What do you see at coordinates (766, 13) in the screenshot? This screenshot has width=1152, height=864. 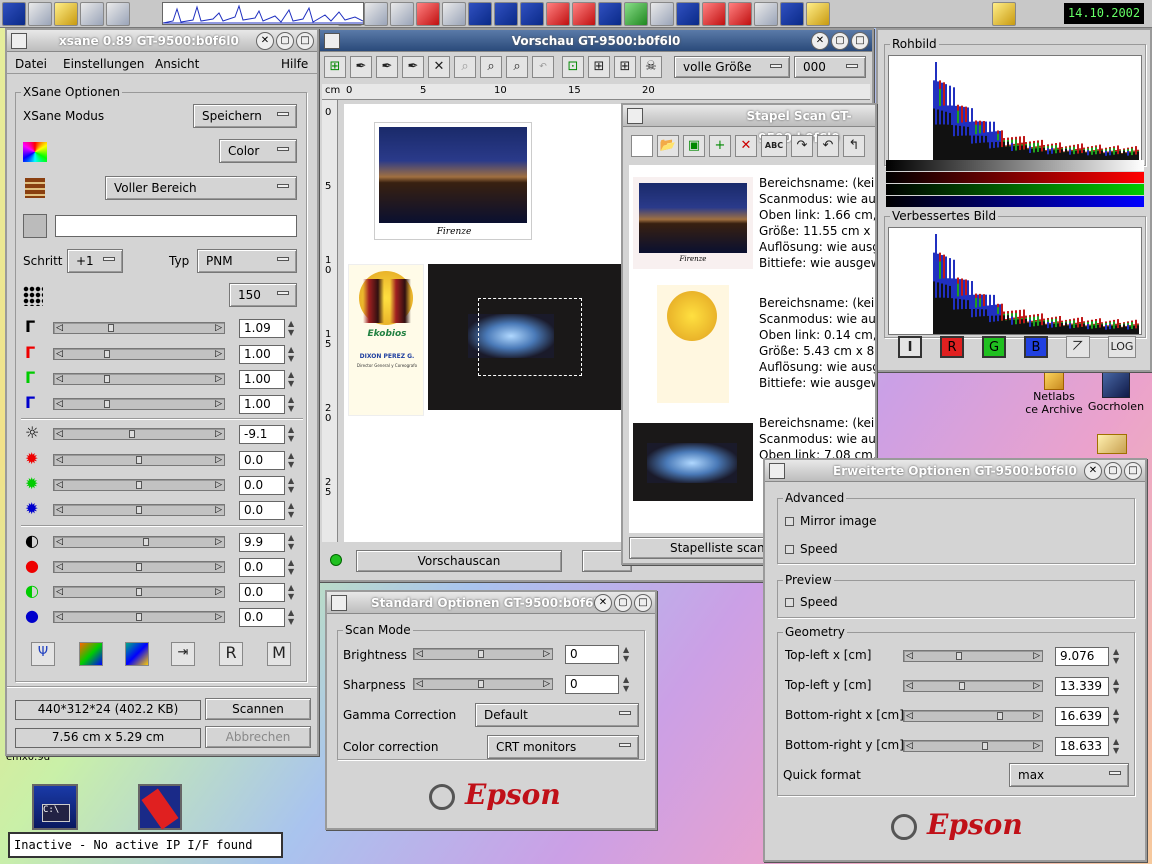 I see `x-icon` at bounding box center [766, 13].